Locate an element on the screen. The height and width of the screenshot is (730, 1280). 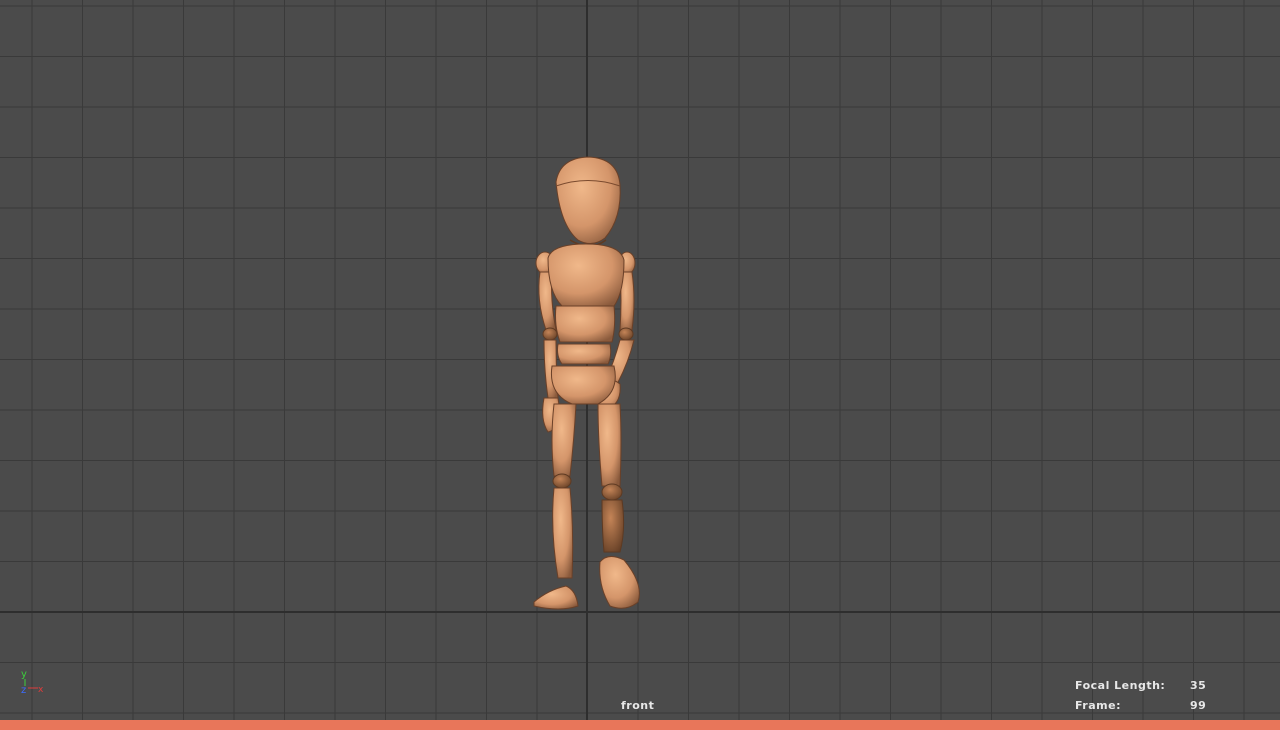
camera-name-label: front is located at coordinates (638, 705).